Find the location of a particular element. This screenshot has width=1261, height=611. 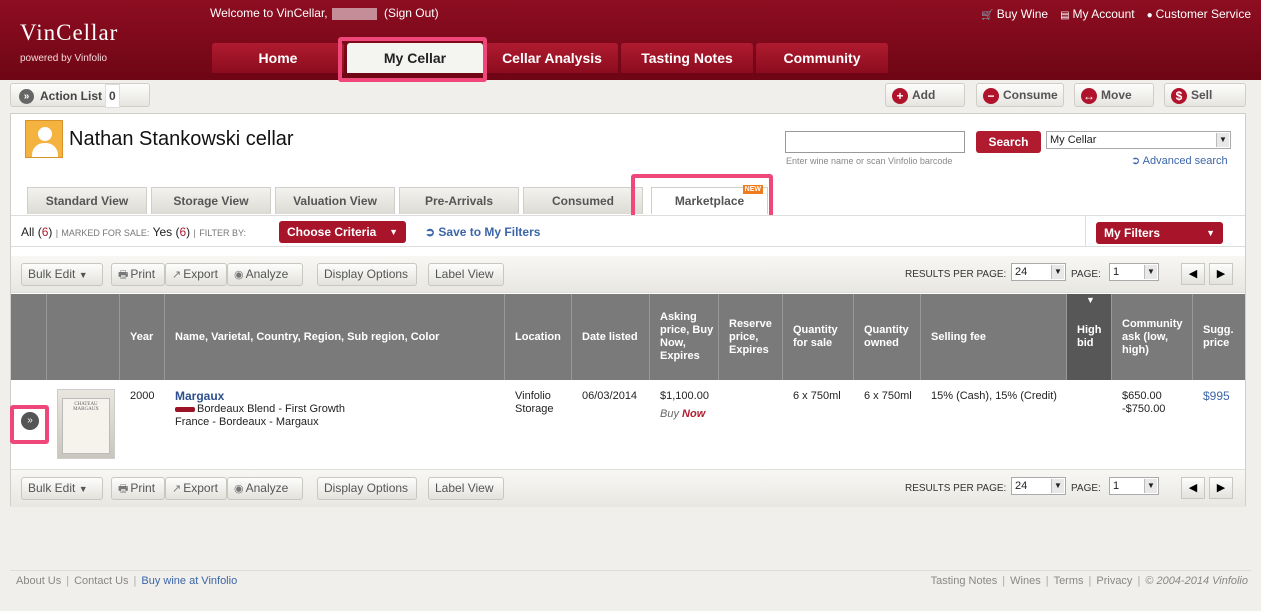

marked-for-sale-value: Yes is located at coordinates (163, 232).